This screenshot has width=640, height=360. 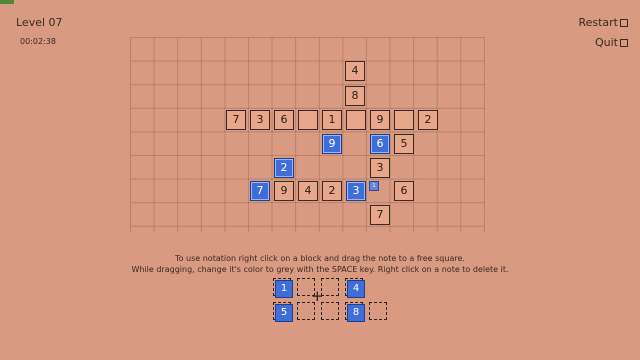 What do you see at coordinates (356, 191) in the screenshot?
I see `board-cell-blue: 3` at bounding box center [356, 191].